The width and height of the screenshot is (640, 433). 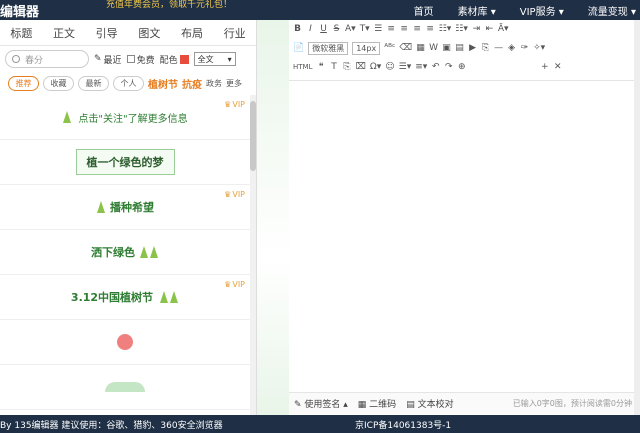 What do you see at coordinates (557, 67) in the screenshot?
I see `close-icon: ✕` at bounding box center [557, 67].